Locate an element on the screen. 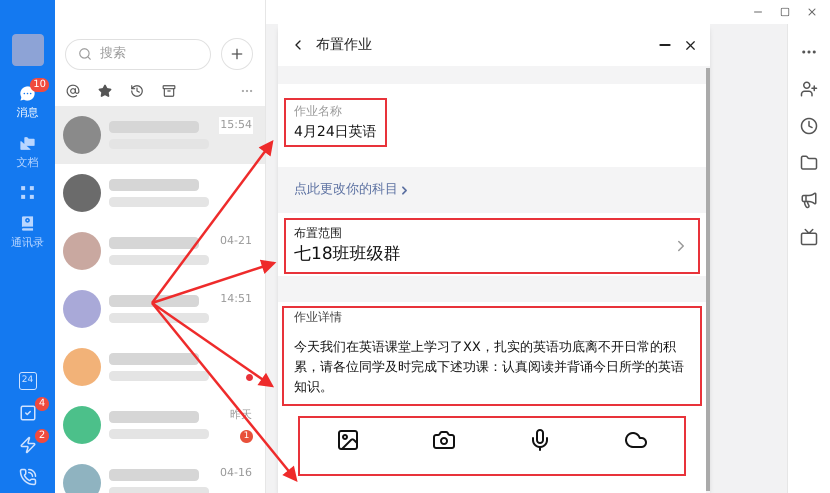 This screenshot has height=493, width=830. chat-item: 15:54 is located at coordinates (160, 135).